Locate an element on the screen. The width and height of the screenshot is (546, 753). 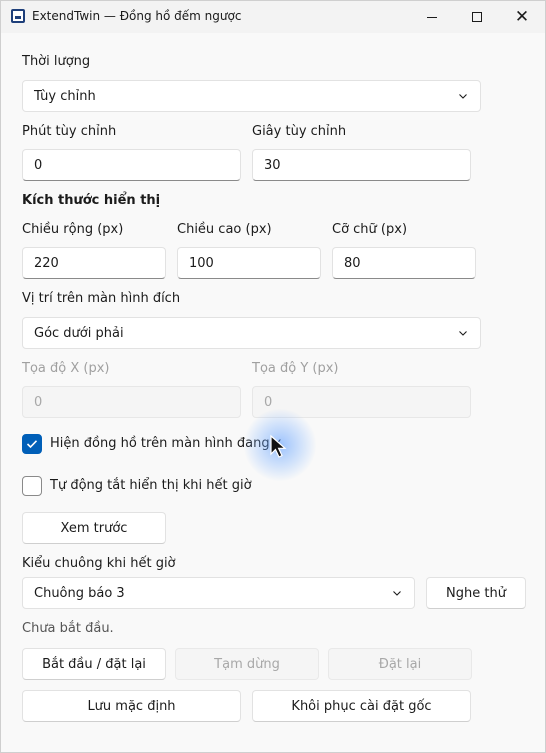
restore-factory-button-label: Khôi phục cài đặt gốc is located at coordinates (361, 706).